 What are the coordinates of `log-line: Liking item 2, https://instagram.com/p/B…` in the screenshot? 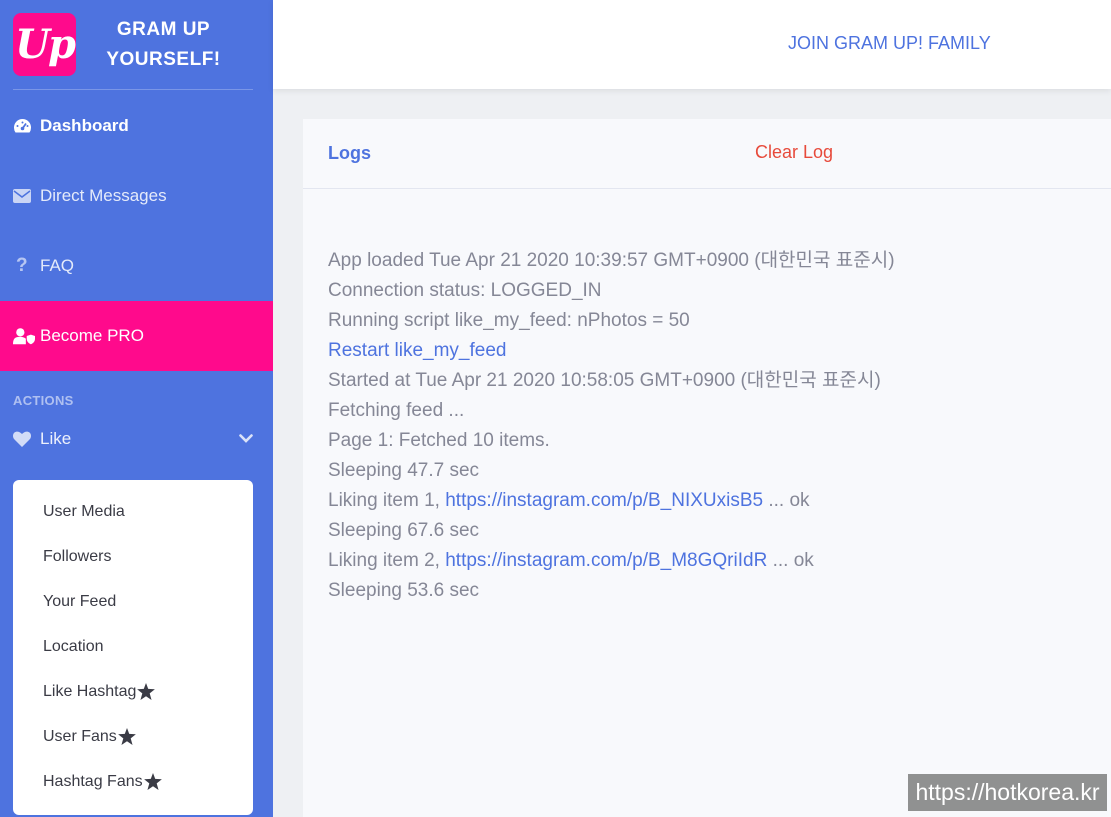 It's located at (719, 561).